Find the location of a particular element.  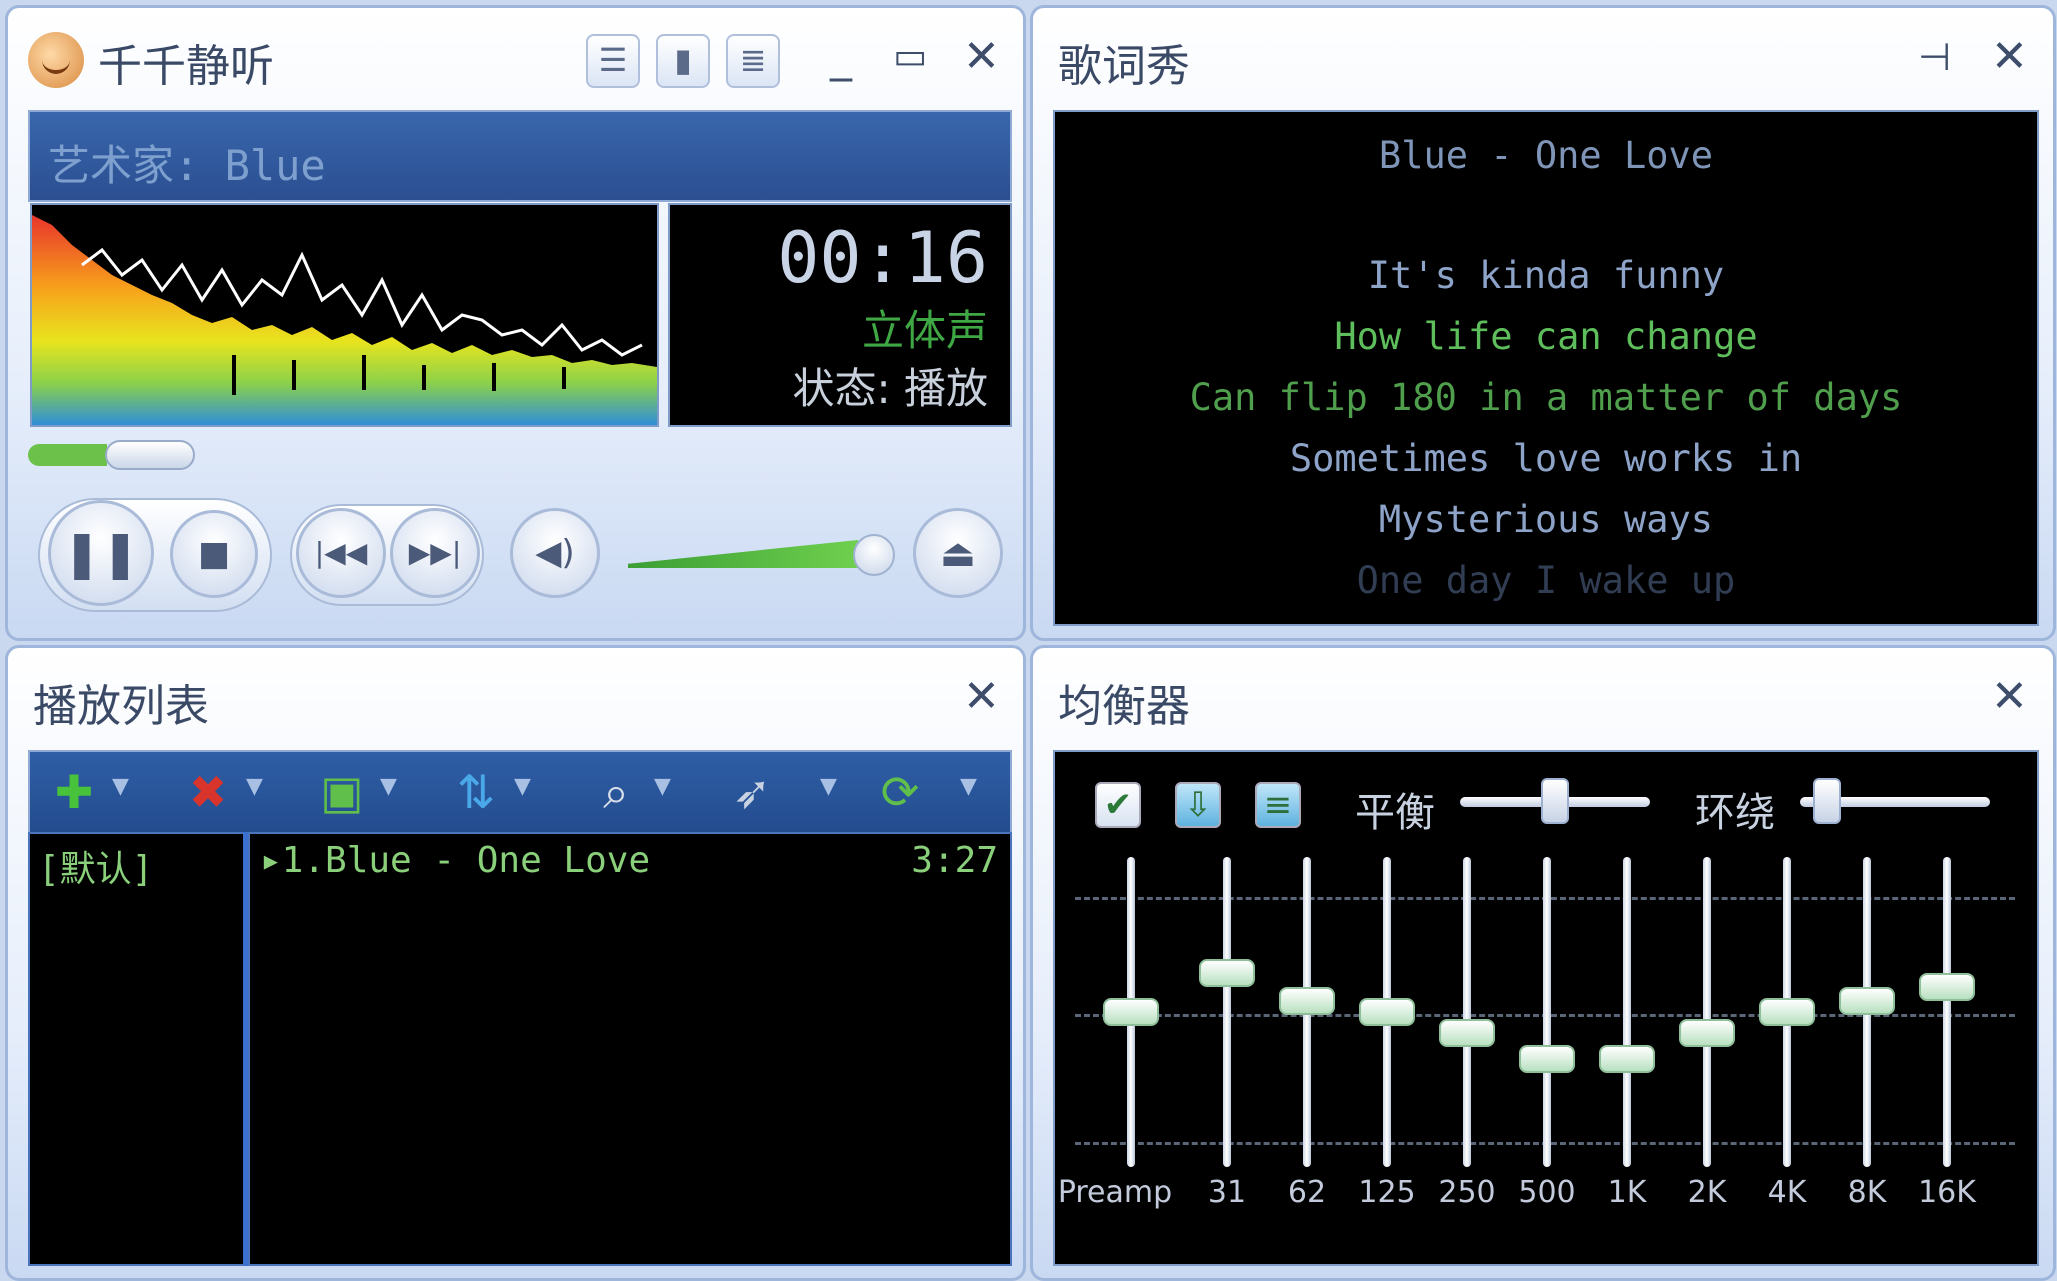

eq-band-label: 125 is located at coordinates (1387, 1192).